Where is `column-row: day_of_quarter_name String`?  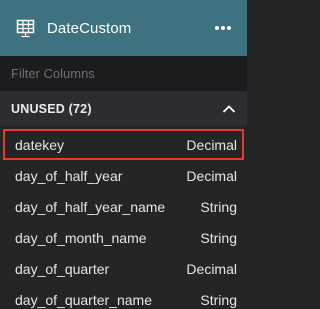
column-row: day_of_quarter_name String is located at coordinates (123, 296).